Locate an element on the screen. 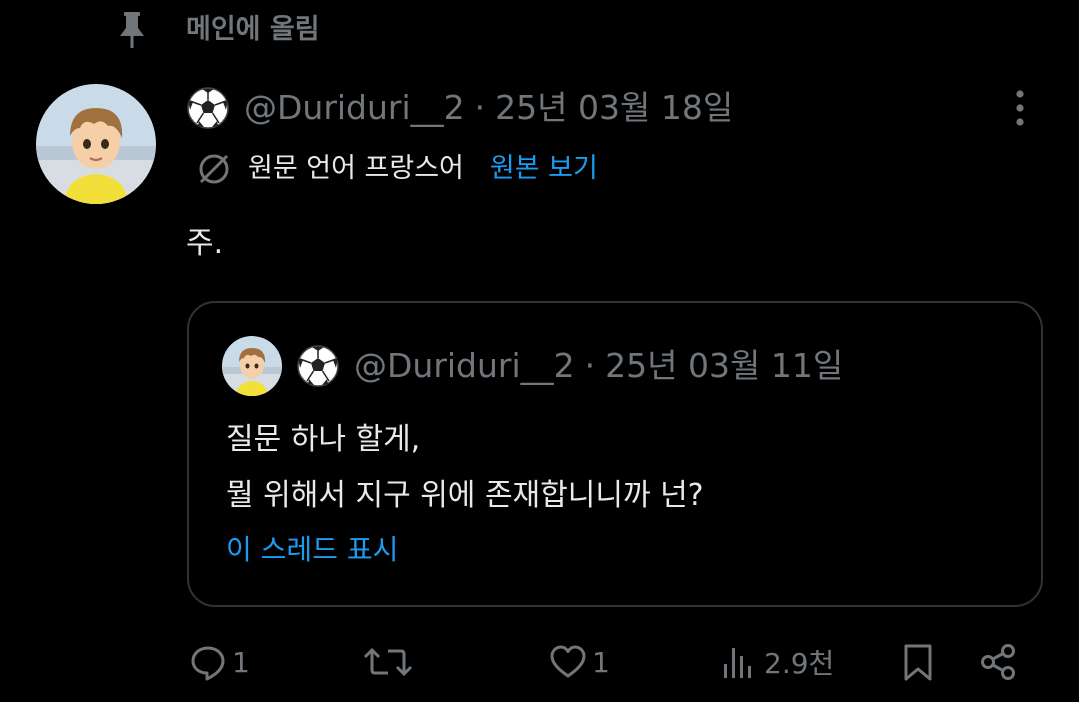 Image resolution: width=1079 pixels, height=702 pixels. bookmark-icon is located at coordinates (918, 662).